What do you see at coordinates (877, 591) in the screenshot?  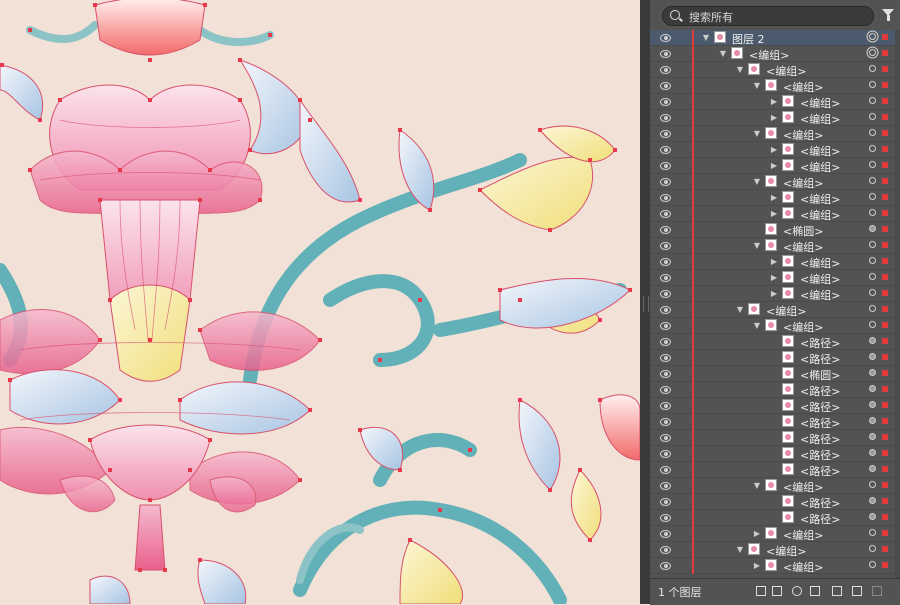 I see `delete-layer-icon` at bounding box center [877, 591].